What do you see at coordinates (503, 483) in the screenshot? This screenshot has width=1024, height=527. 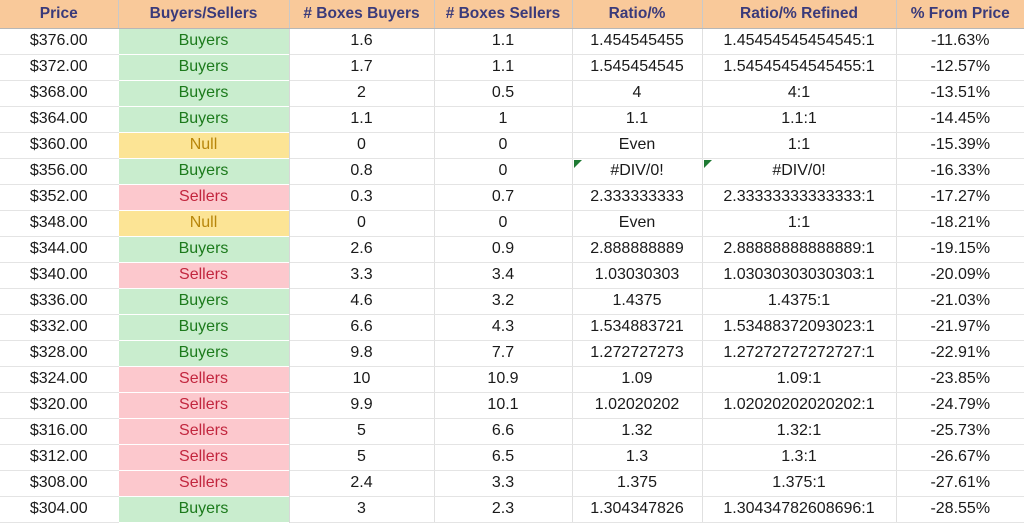 I see `cell-boxes-sellers: 3.3` at bounding box center [503, 483].